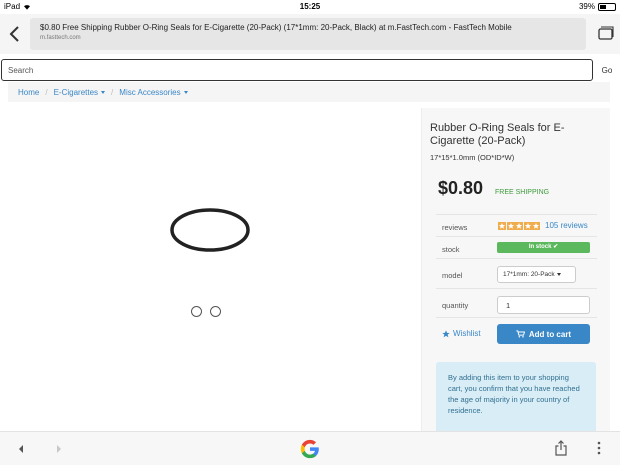  I want to click on status-time: 15:25, so click(310, 6).